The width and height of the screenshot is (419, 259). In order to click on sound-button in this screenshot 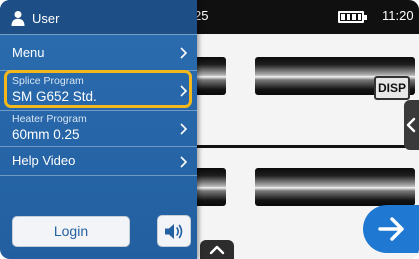, I will do `click(174, 231)`.